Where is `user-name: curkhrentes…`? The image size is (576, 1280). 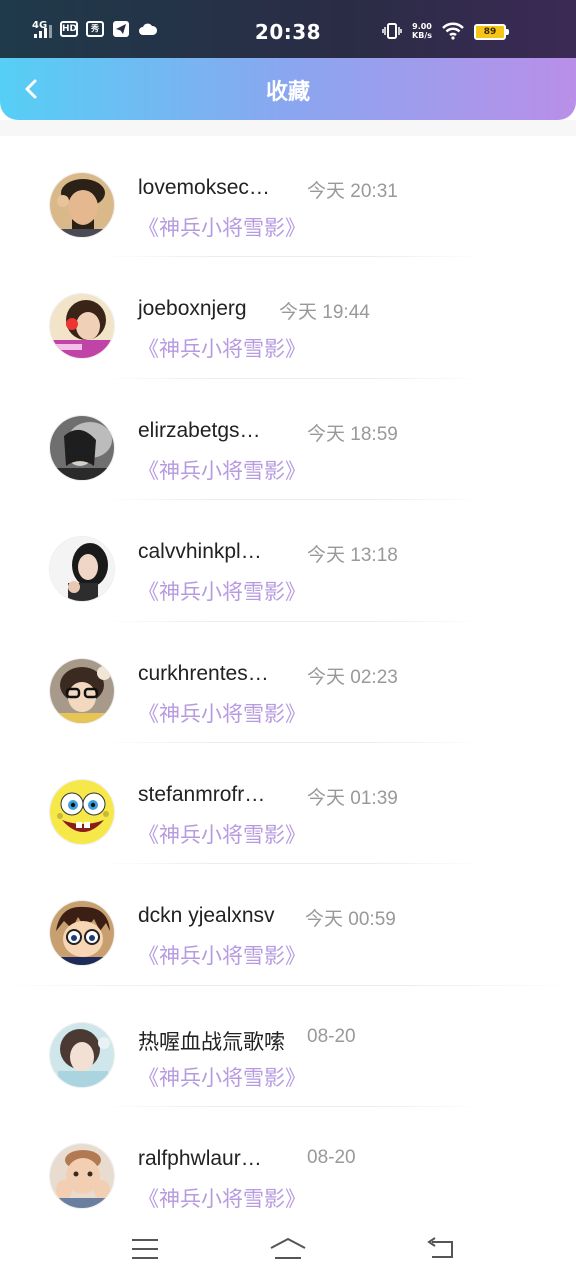
user-name: curkhrentes… is located at coordinates (203, 673).